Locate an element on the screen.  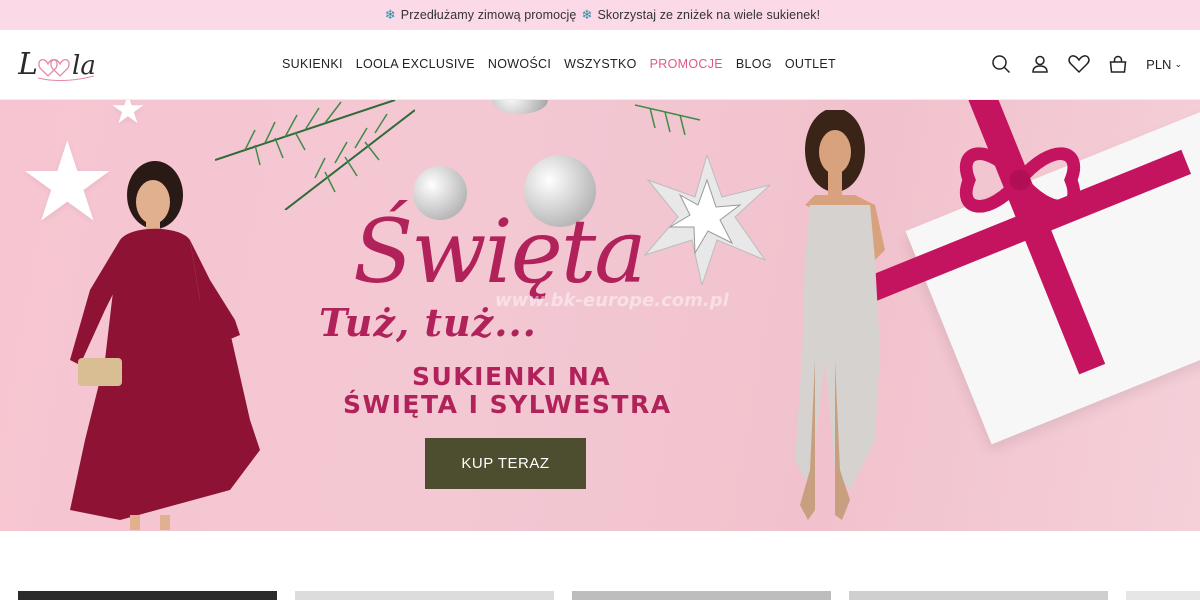
logo-mark: L la is located at coordinates (56, 64).